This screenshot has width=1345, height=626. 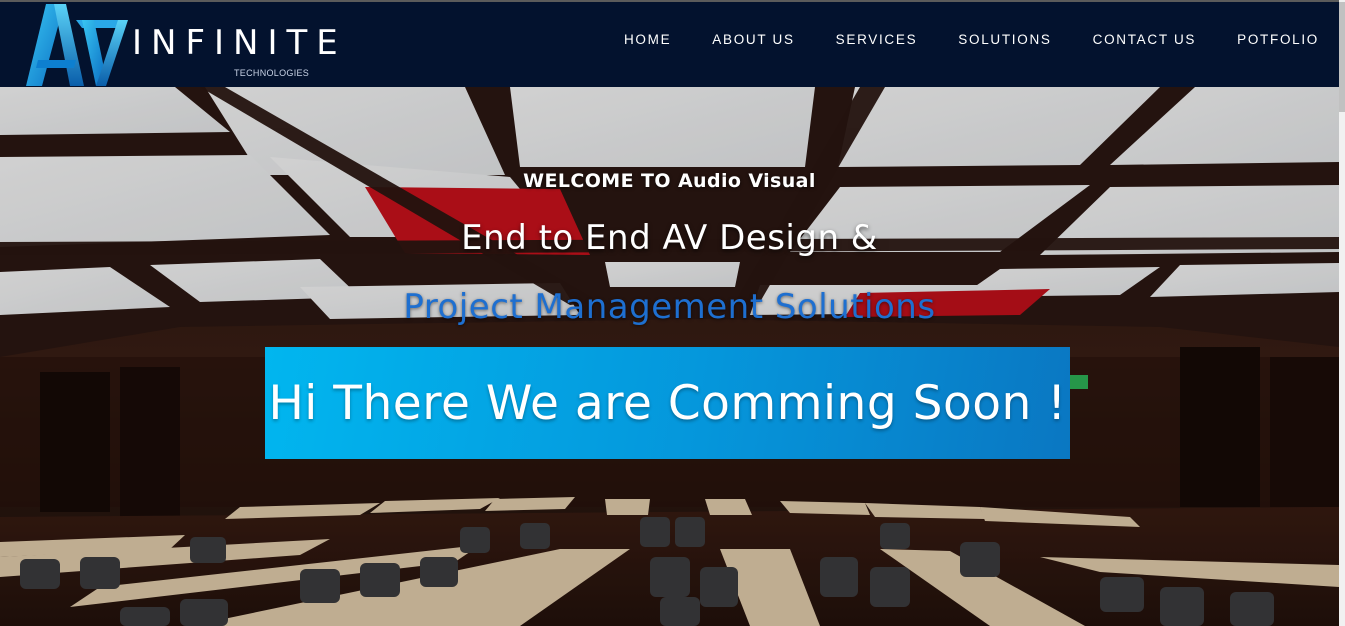 What do you see at coordinates (77, 45) in the screenshot?
I see `av-logo-mark-icon` at bounding box center [77, 45].